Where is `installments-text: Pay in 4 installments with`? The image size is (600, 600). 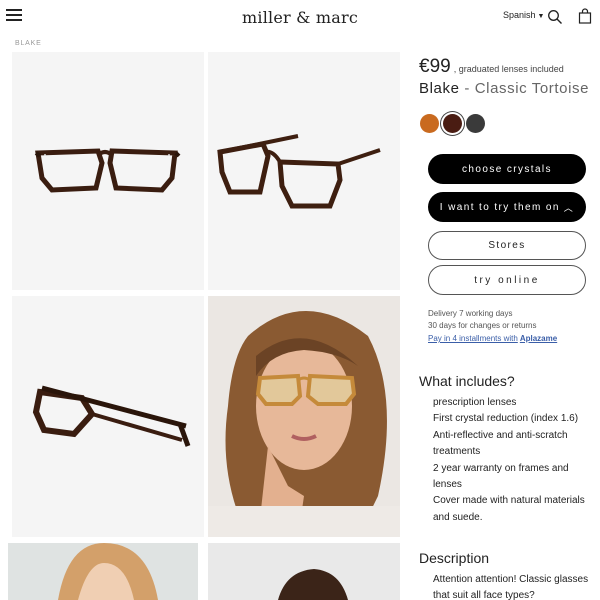
installments-text: Pay in 4 installments with is located at coordinates (473, 338).